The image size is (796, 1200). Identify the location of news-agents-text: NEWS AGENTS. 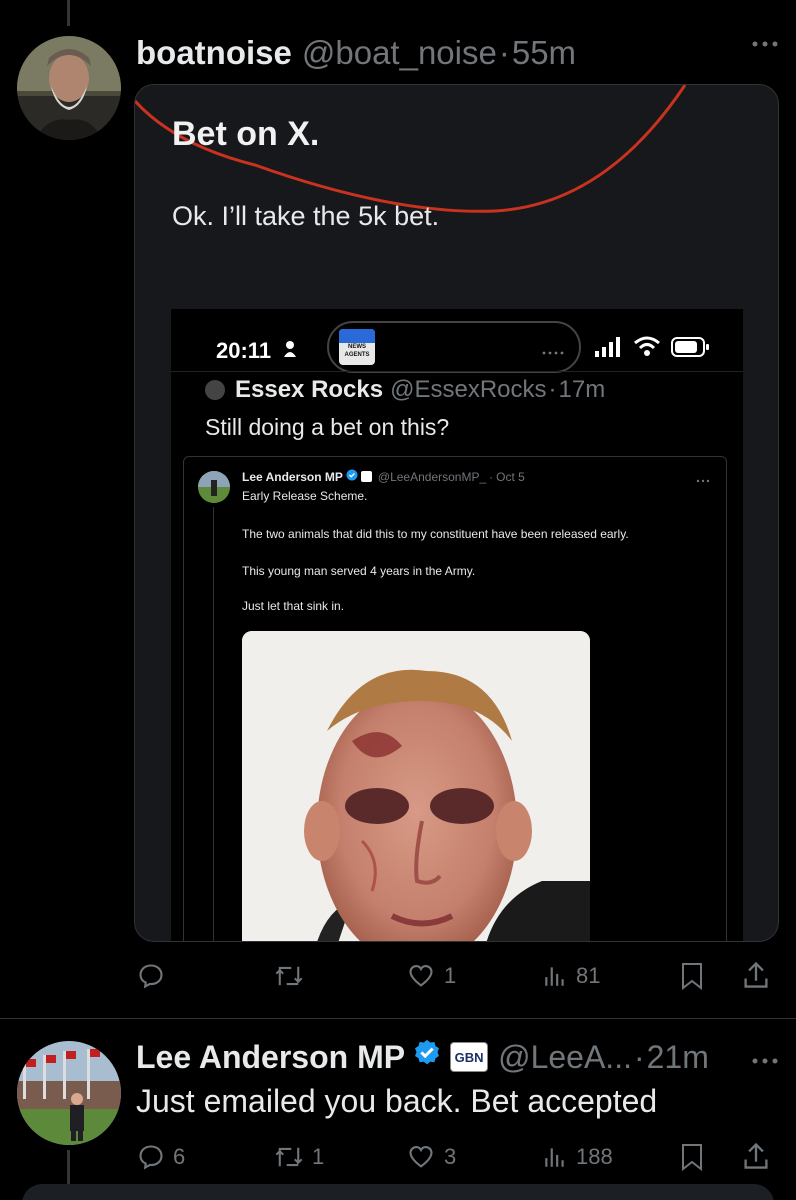
(357, 351).